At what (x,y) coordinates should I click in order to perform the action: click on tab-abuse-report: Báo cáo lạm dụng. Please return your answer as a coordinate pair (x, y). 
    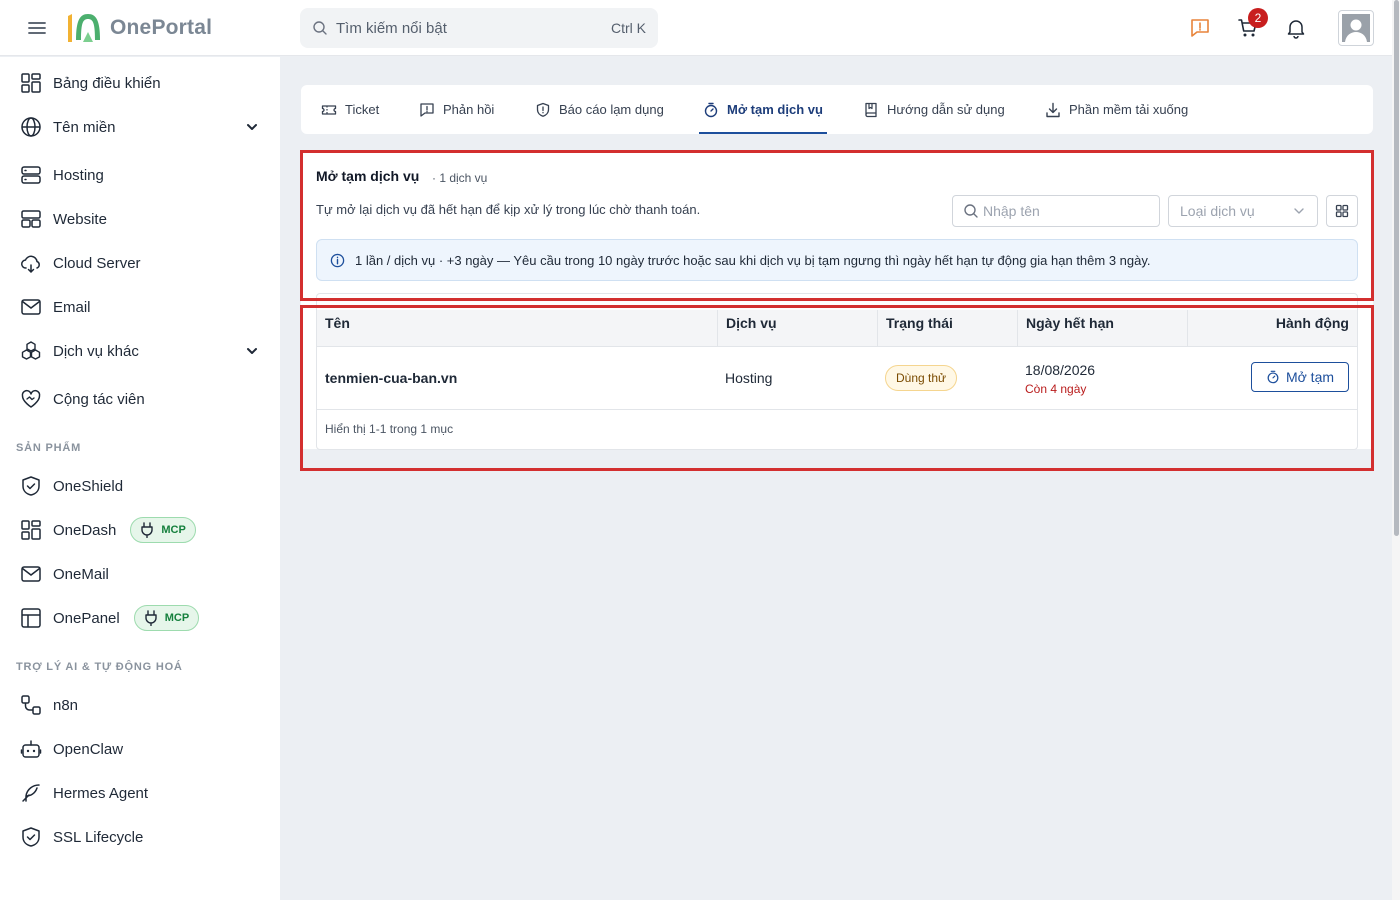
    Looking at the image, I should click on (599, 109).